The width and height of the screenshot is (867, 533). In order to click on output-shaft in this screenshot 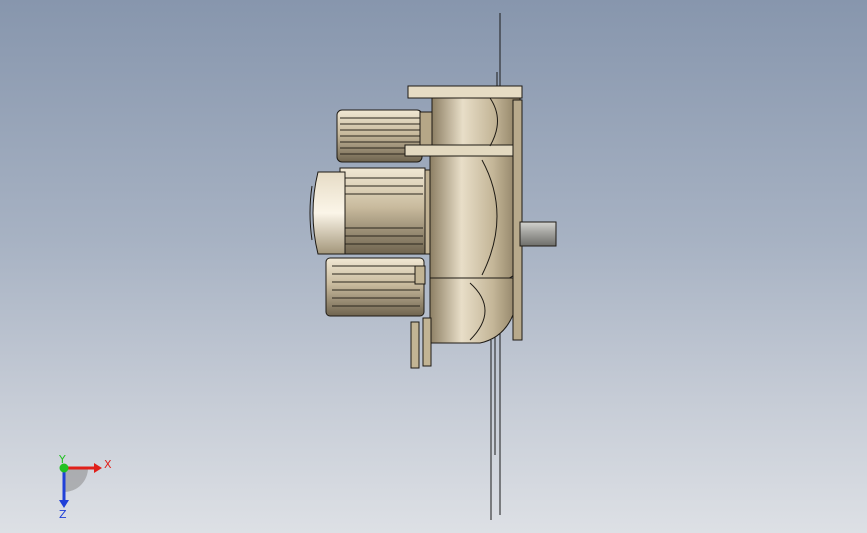, I will do `click(538, 234)`.